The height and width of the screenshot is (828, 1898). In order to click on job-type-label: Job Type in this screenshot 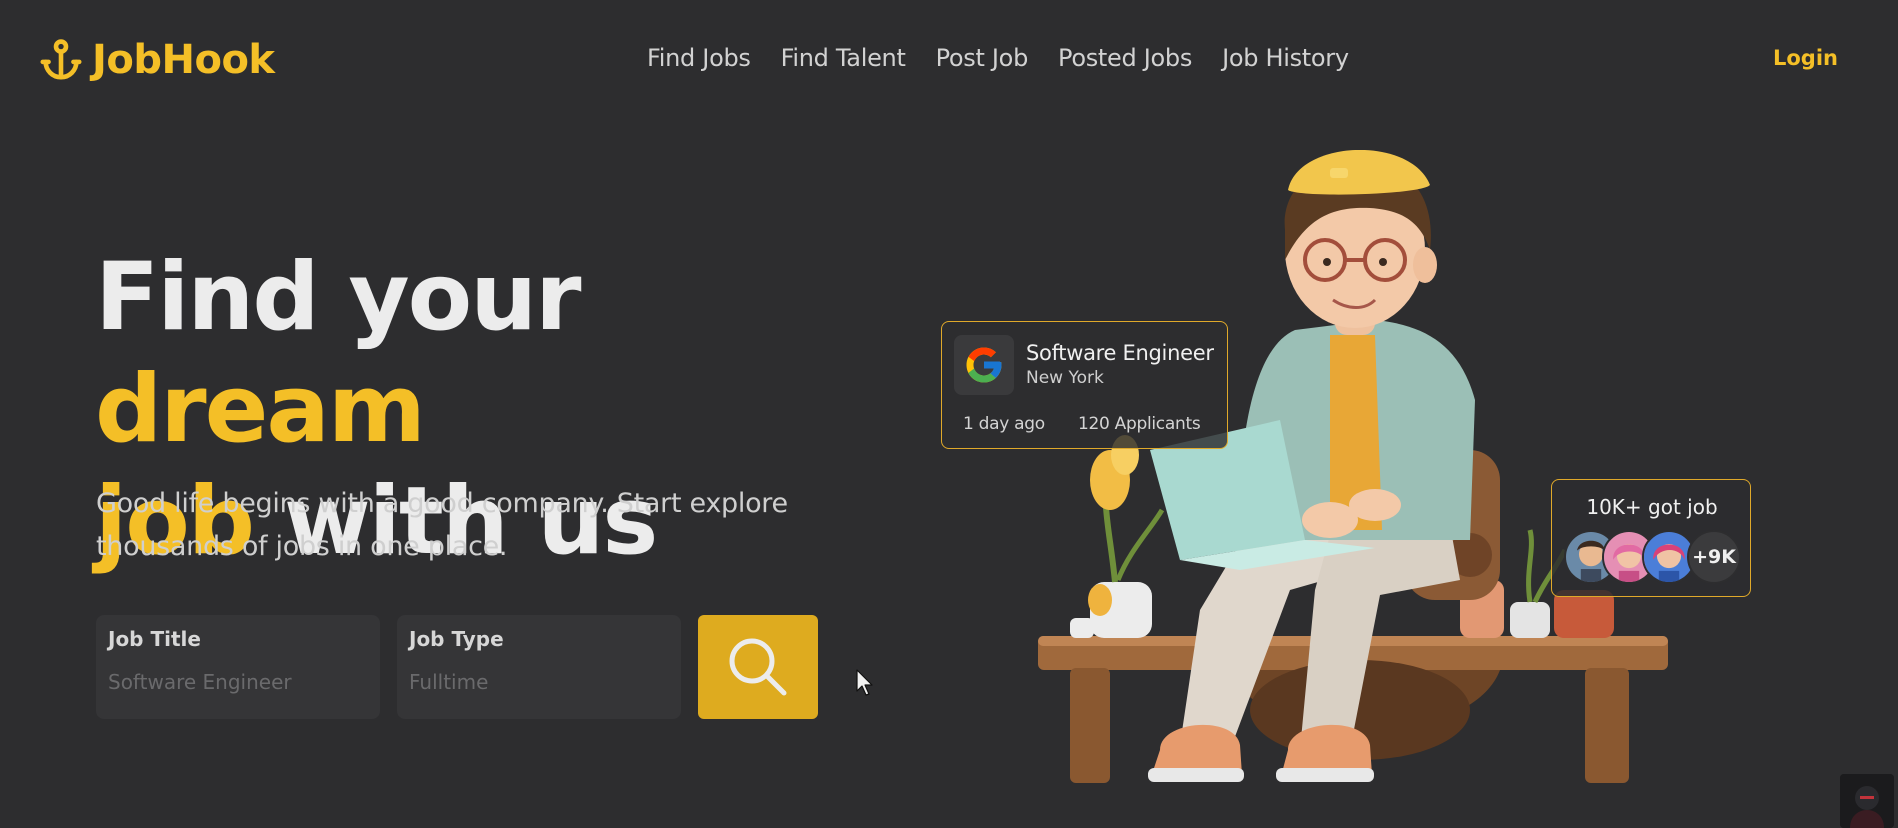, I will do `click(456, 639)`.